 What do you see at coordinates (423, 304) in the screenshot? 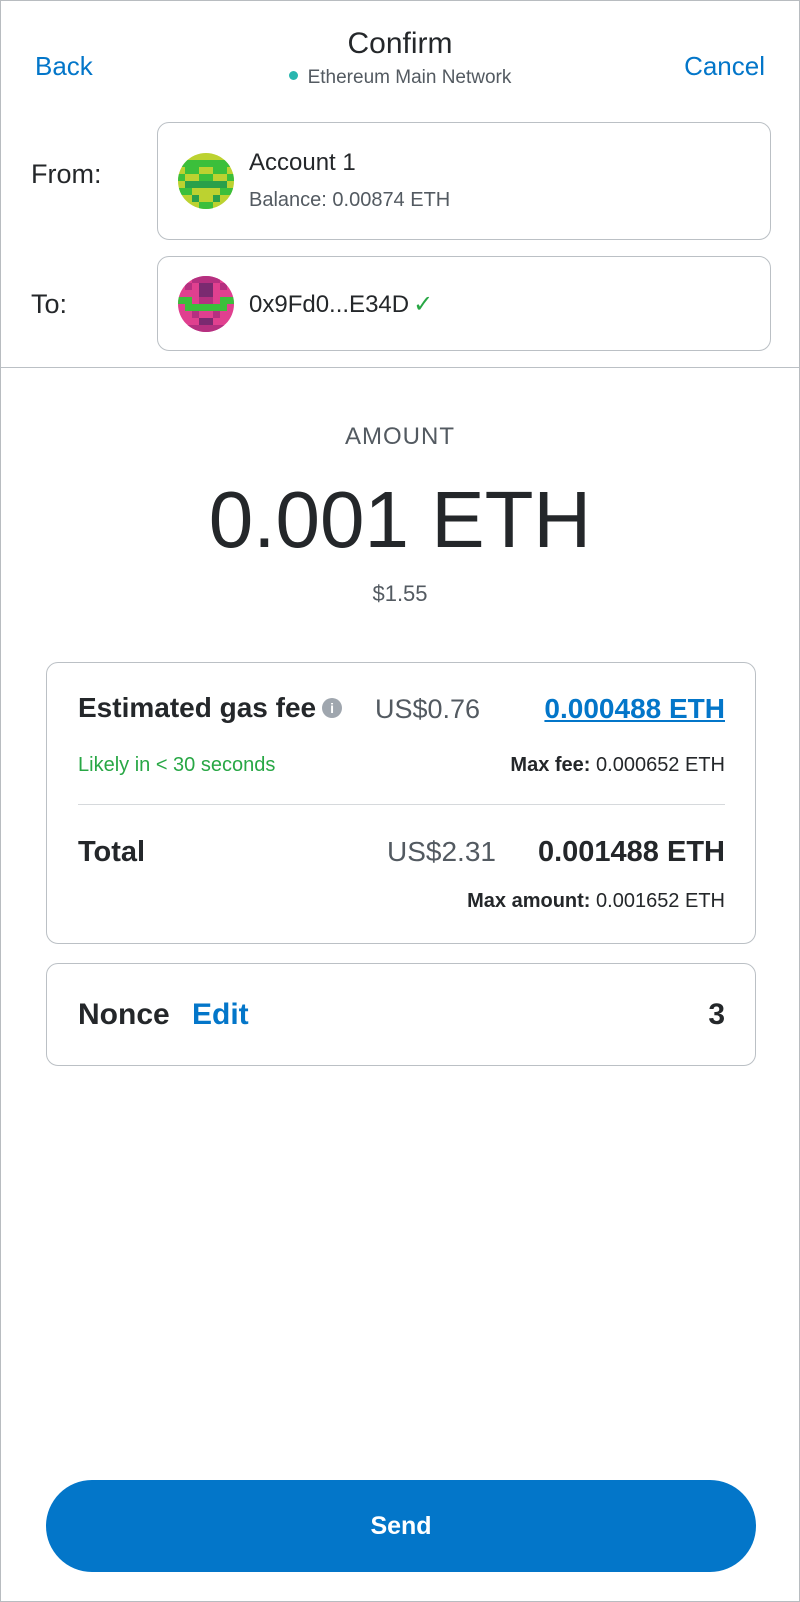
I see `checkmark-icon: ✓` at bounding box center [423, 304].